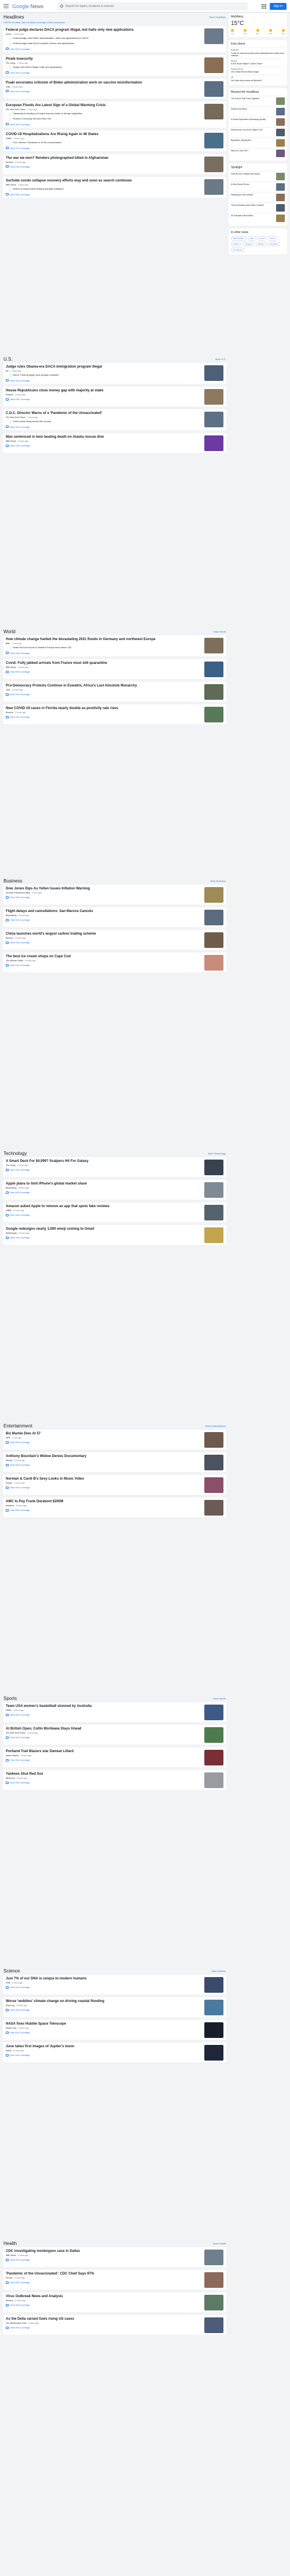 This screenshot has width=290, height=2576. Describe the element at coordinates (104, 1502) in the screenshot. I see `story-headline: AMC to Pay Frank Darabont $200M` at that location.